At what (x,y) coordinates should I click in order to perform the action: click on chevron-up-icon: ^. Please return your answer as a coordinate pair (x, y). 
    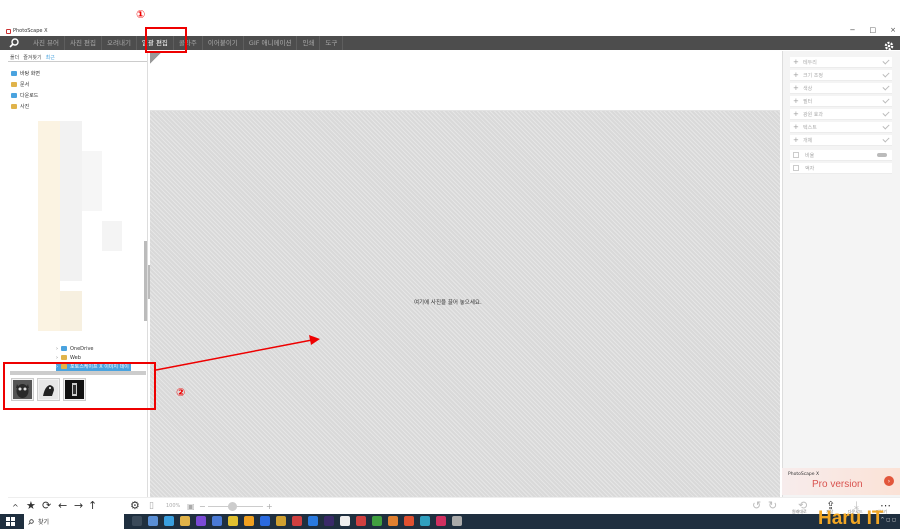
    Looking at the image, I should click on (15, 508).